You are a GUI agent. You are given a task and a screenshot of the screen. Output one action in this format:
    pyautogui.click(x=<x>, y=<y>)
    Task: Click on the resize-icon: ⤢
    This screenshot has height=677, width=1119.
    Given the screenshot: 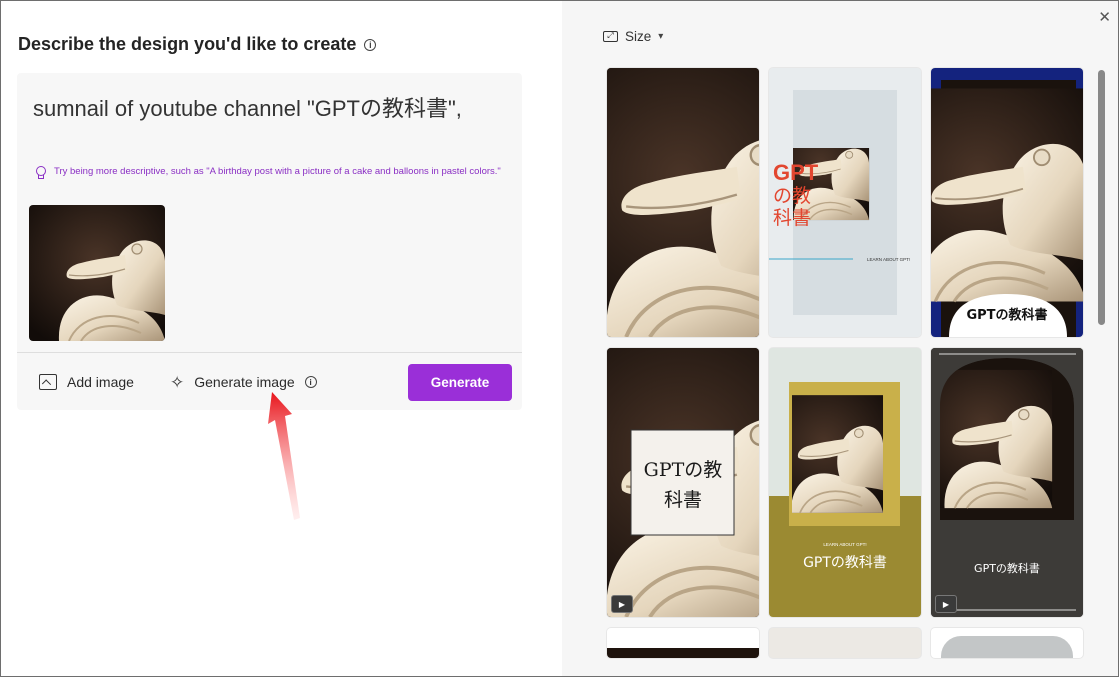 What is the action you would take?
    pyautogui.click(x=610, y=36)
    